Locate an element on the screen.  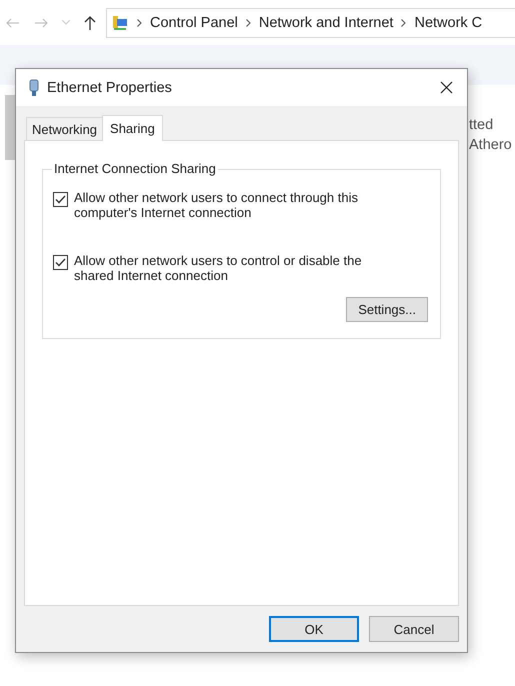
dialog-button: Cancel is located at coordinates (414, 629).